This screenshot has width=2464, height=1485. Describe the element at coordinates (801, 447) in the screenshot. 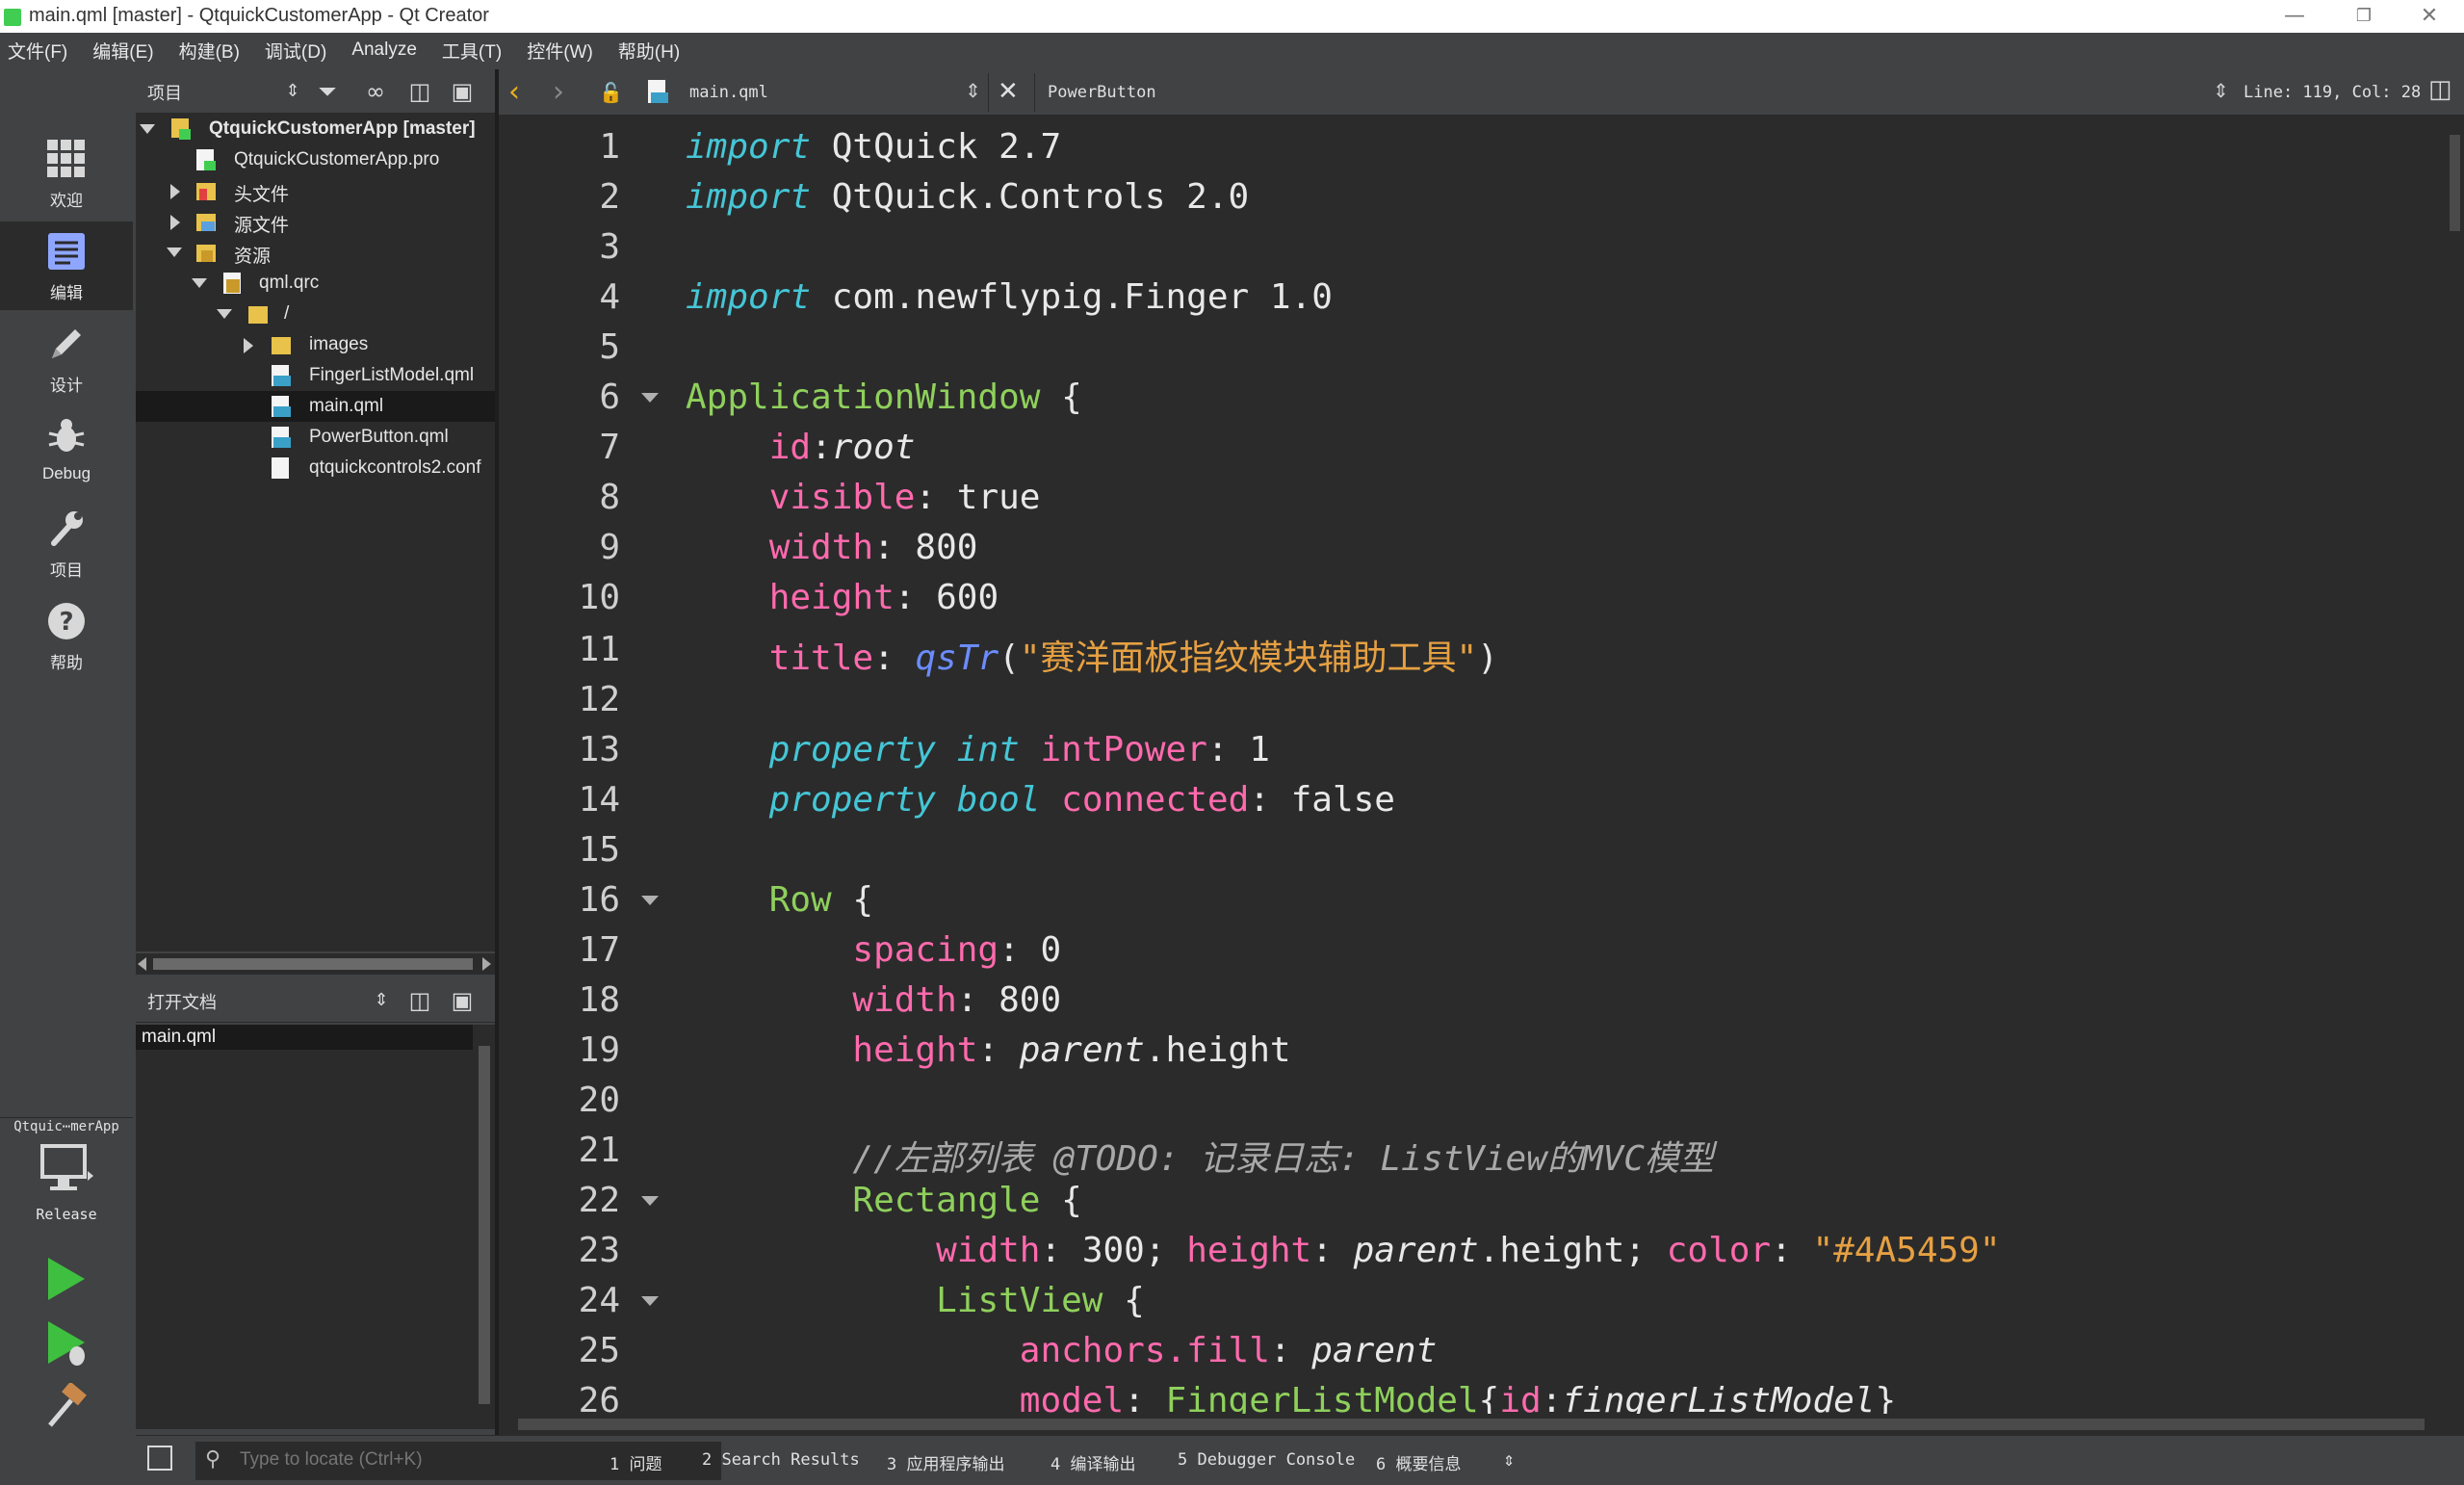

I see `code-line: id:root` at that location.